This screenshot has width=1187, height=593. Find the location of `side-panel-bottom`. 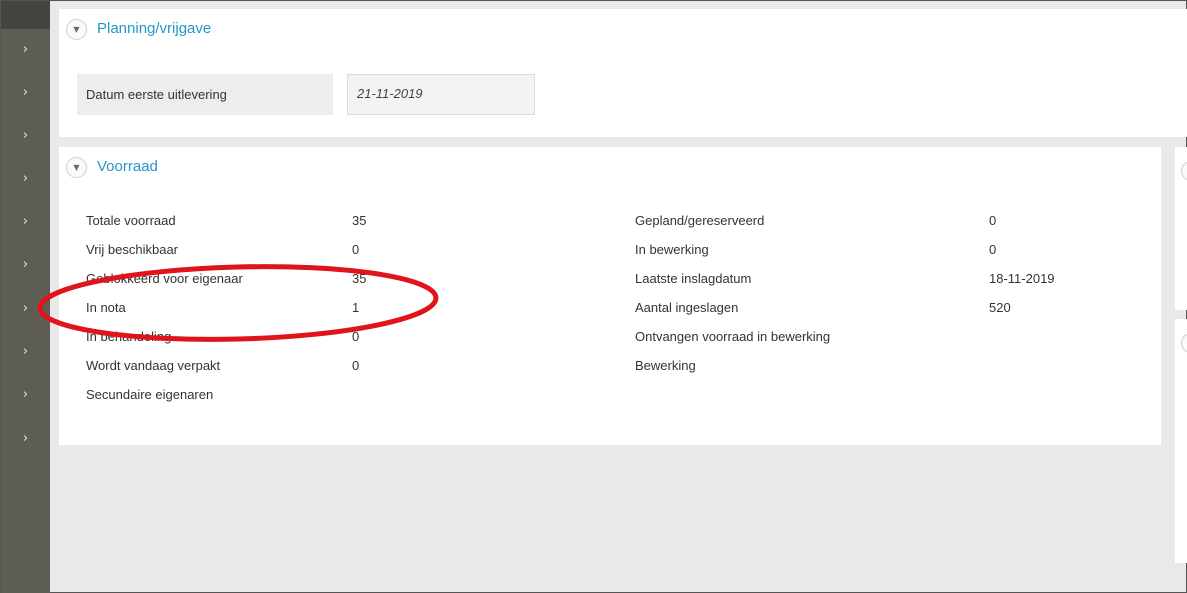

side-panel-bottom is located at coordinates (1181, 441).